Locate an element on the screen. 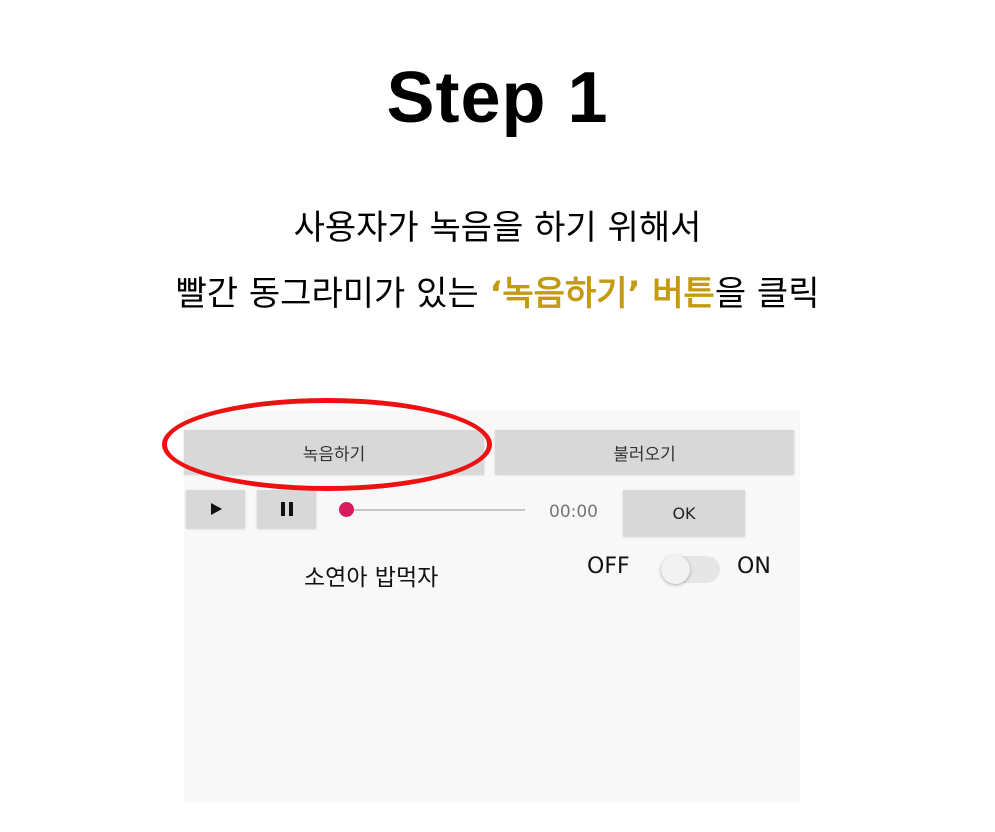 Image resolution: width=995 pixels, height=832 pixels. instruction-line-1: 사용자가 녹음을 하기 위해서 is located at coordinates (497, 228).